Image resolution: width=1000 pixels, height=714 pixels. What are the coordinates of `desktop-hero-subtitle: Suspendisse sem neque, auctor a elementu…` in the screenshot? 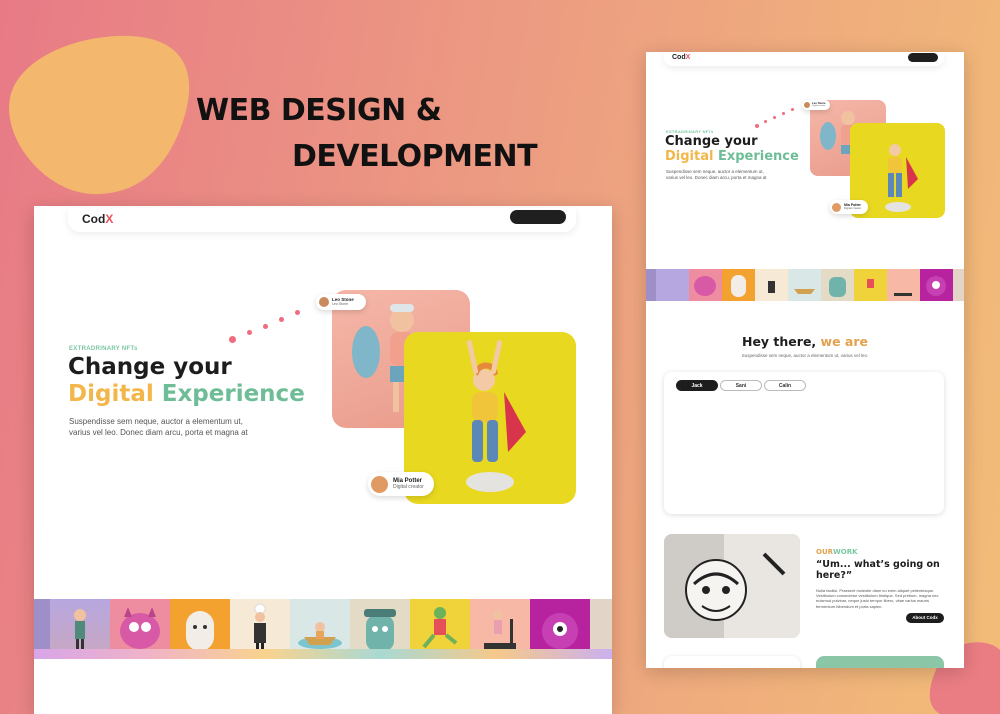 It's located at (158, 427).